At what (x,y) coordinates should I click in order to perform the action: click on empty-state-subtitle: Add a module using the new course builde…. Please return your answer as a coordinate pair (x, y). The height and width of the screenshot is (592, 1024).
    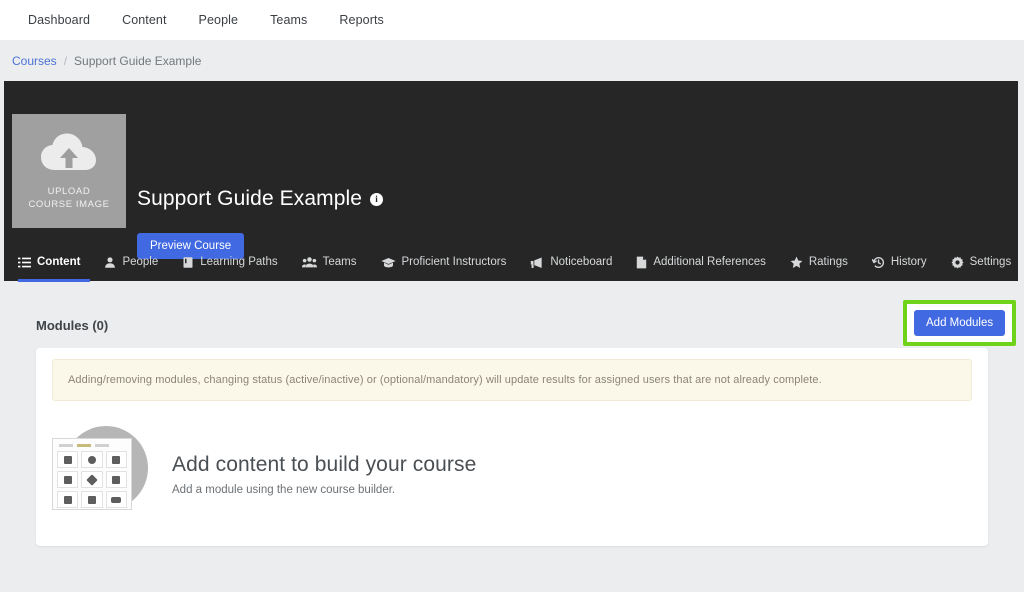
    Looking at the image, I should click on (284, 489).